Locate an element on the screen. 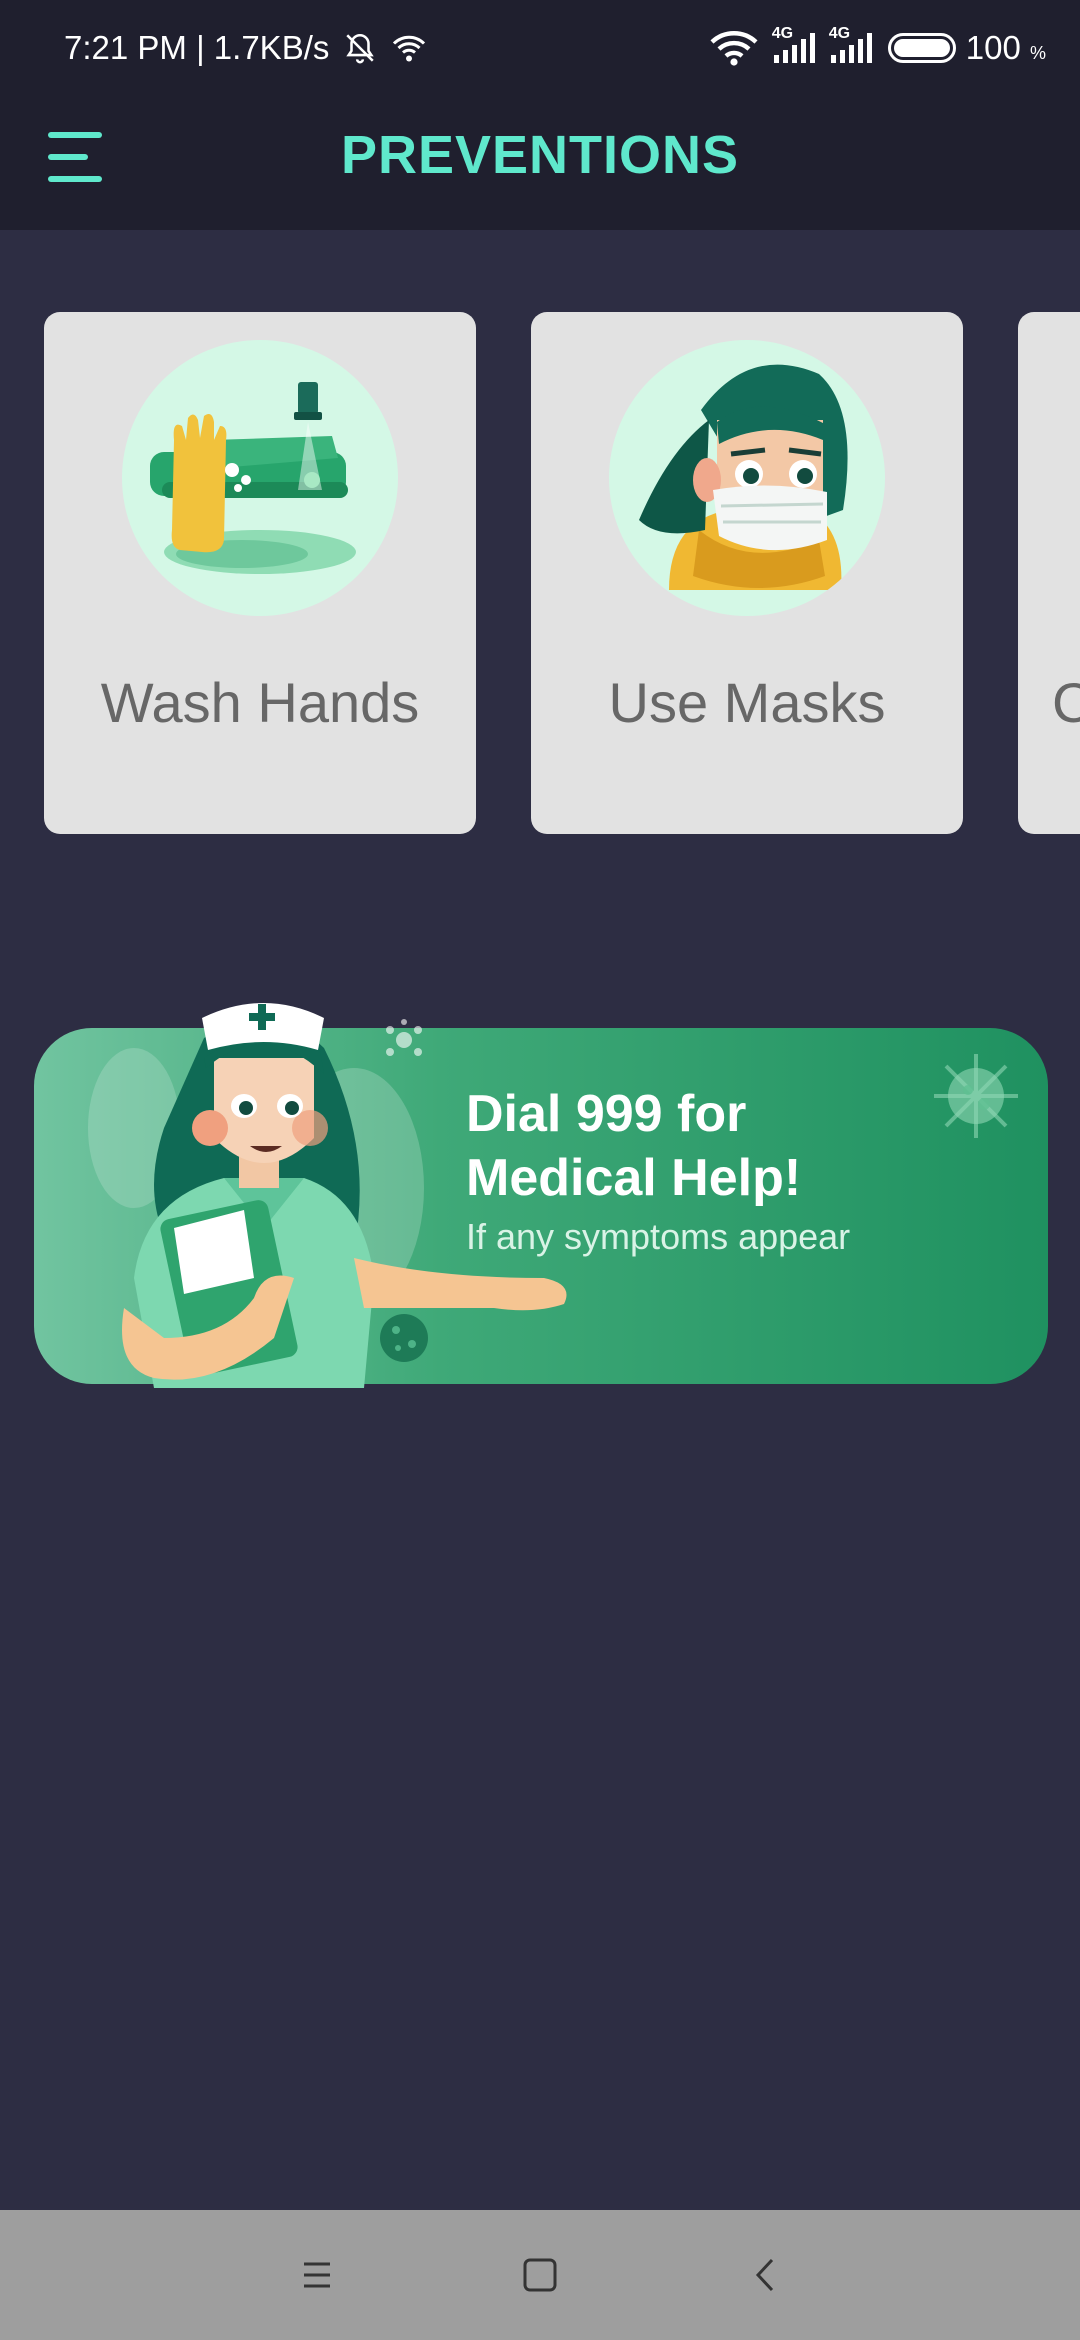 The image size is (1080, 2340). status-time-speed: 7:21 PM | 1.7KB/s is located at coordinates (197, 47).